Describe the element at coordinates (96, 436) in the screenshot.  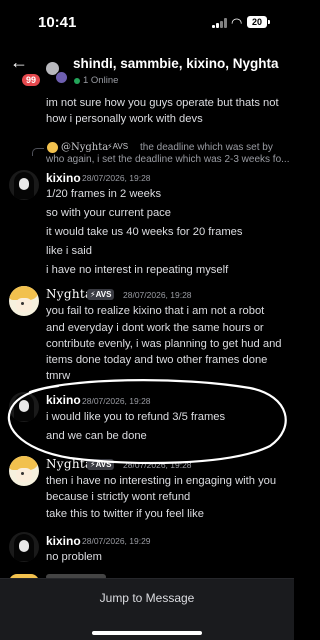
I see `message-text: and we can be done` at that location.